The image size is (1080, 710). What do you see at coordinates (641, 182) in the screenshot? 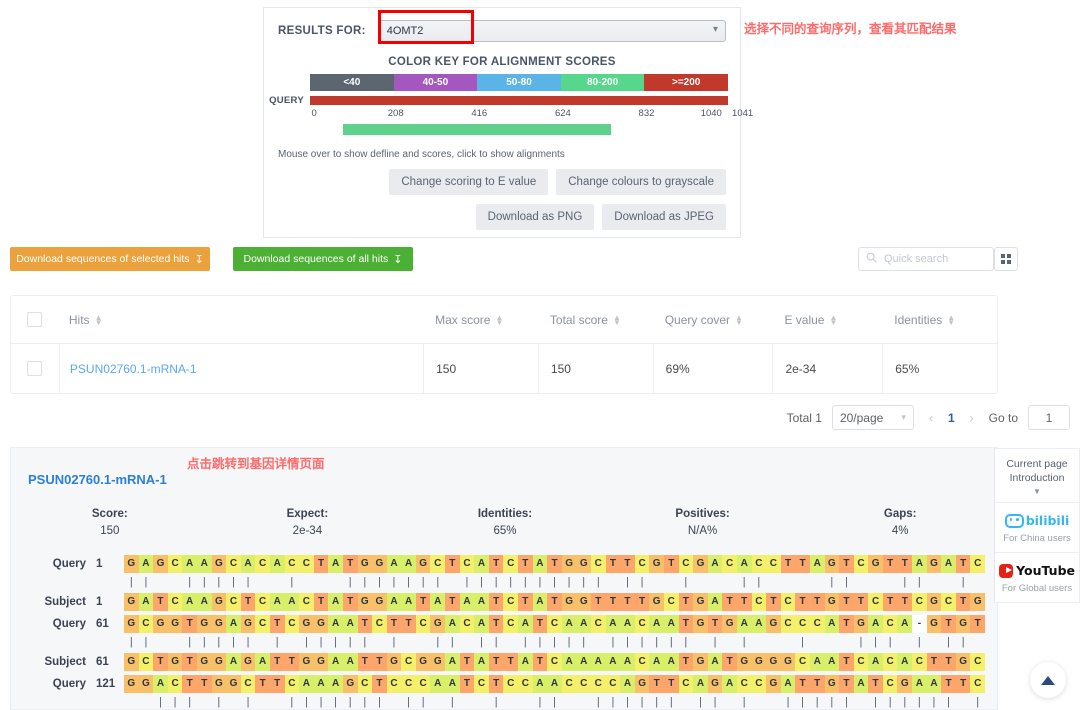
I see `change-colours-button: Change colours to grayscale` at bounding box center [641, 182].